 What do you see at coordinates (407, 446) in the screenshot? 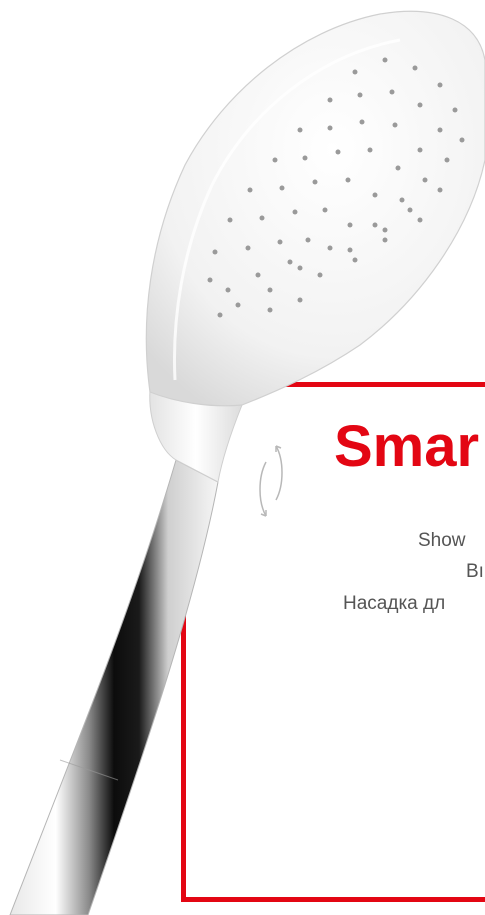
I see `product-title: Smar` at bounding box center [407, 446].